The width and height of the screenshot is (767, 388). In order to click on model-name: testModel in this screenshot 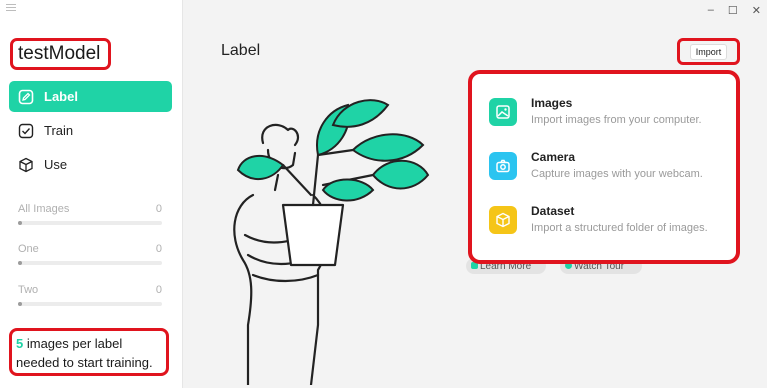, I will do `click(60, 54)`.